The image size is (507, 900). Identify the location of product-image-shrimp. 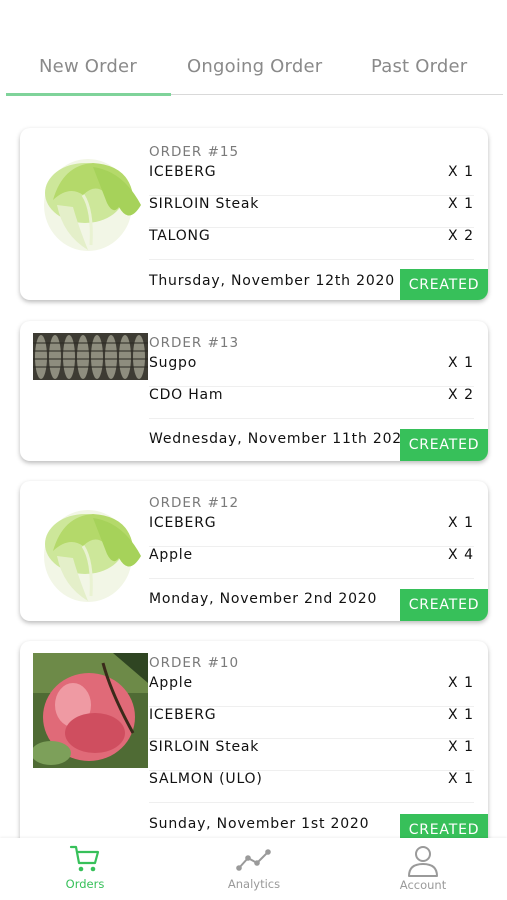
(90, 356).